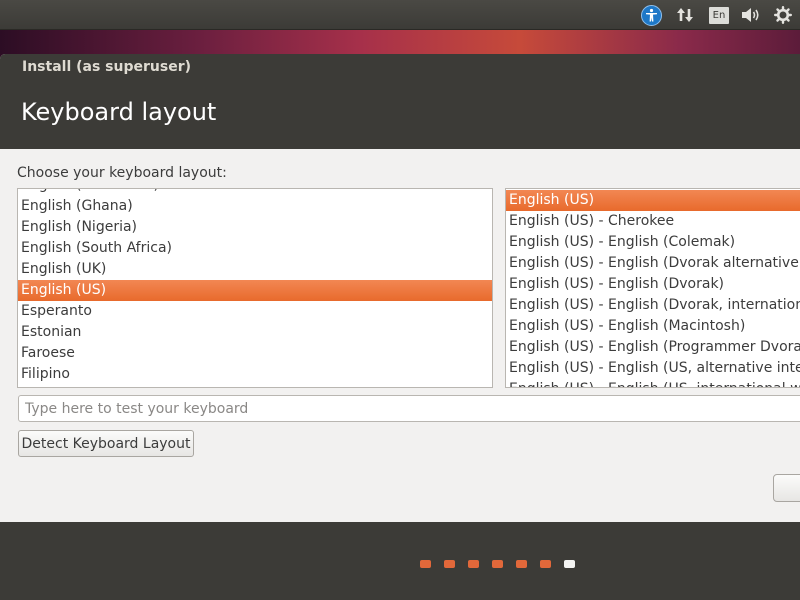 Image resolution: width=800 pixels, height=600 pixels. Describe the element at coordinates (653, 200) in the screenshot. I see `variant-list-item: English (US)` at that location.